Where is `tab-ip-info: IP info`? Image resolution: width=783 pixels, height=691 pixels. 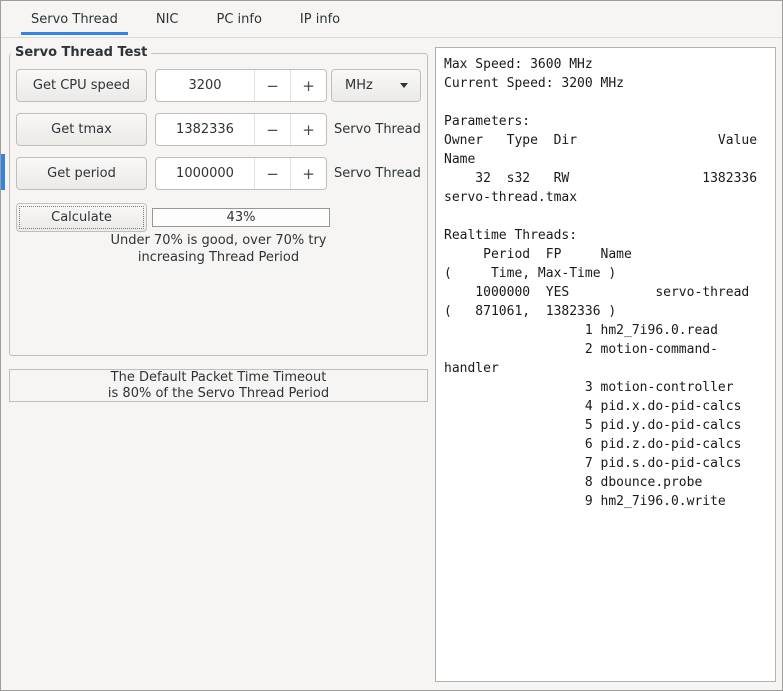 tab-ip-info: IP info is located at coordinates (320, 19).